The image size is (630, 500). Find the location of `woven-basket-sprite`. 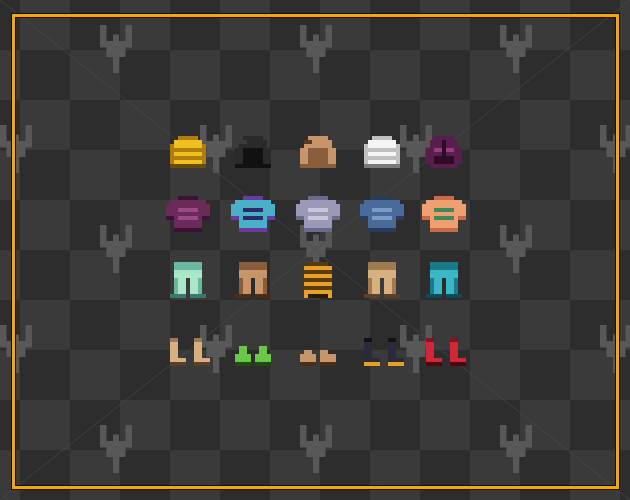

woven-basket-sprite is located at coordinates (318, 280).